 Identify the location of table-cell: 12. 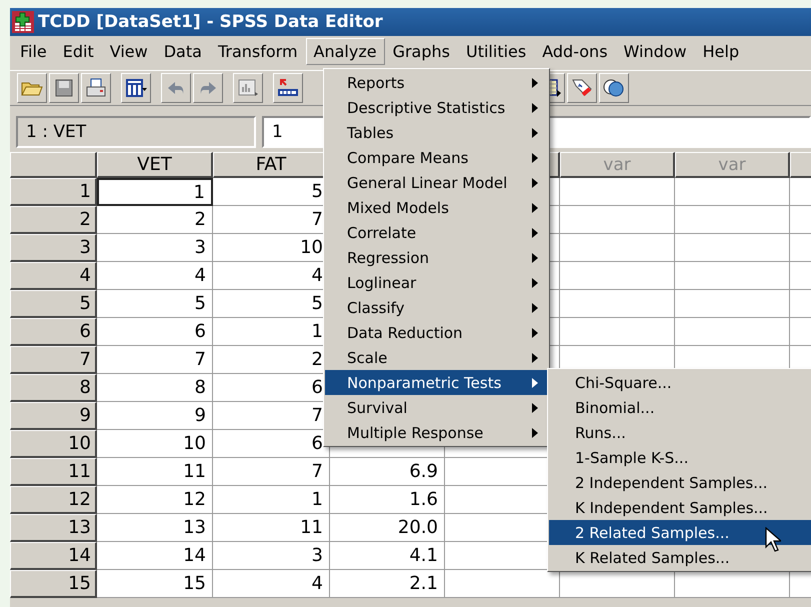
(155, 500).